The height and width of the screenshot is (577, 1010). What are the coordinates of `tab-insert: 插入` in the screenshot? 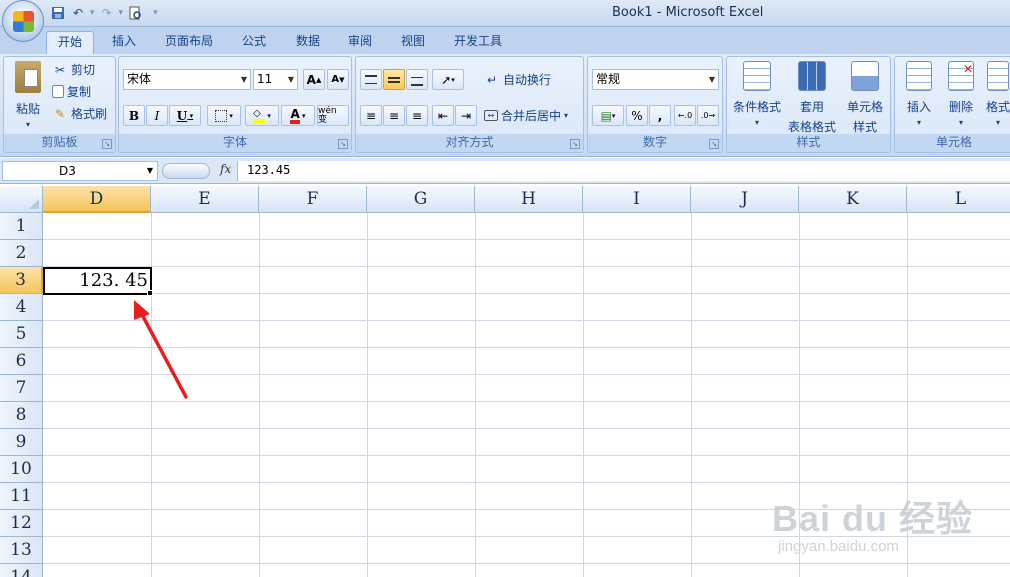 It's located at (124, 42).